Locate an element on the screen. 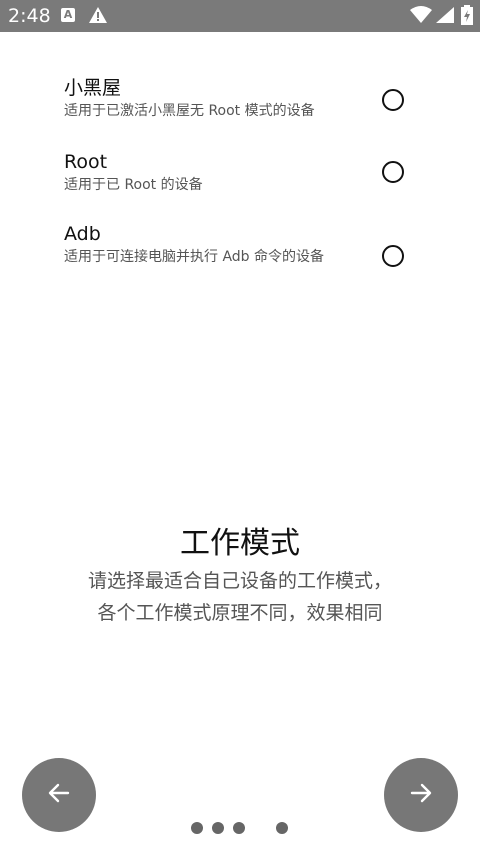 The image size is (480, 854). arrow-left-icon is located at coordinates (59, 795).